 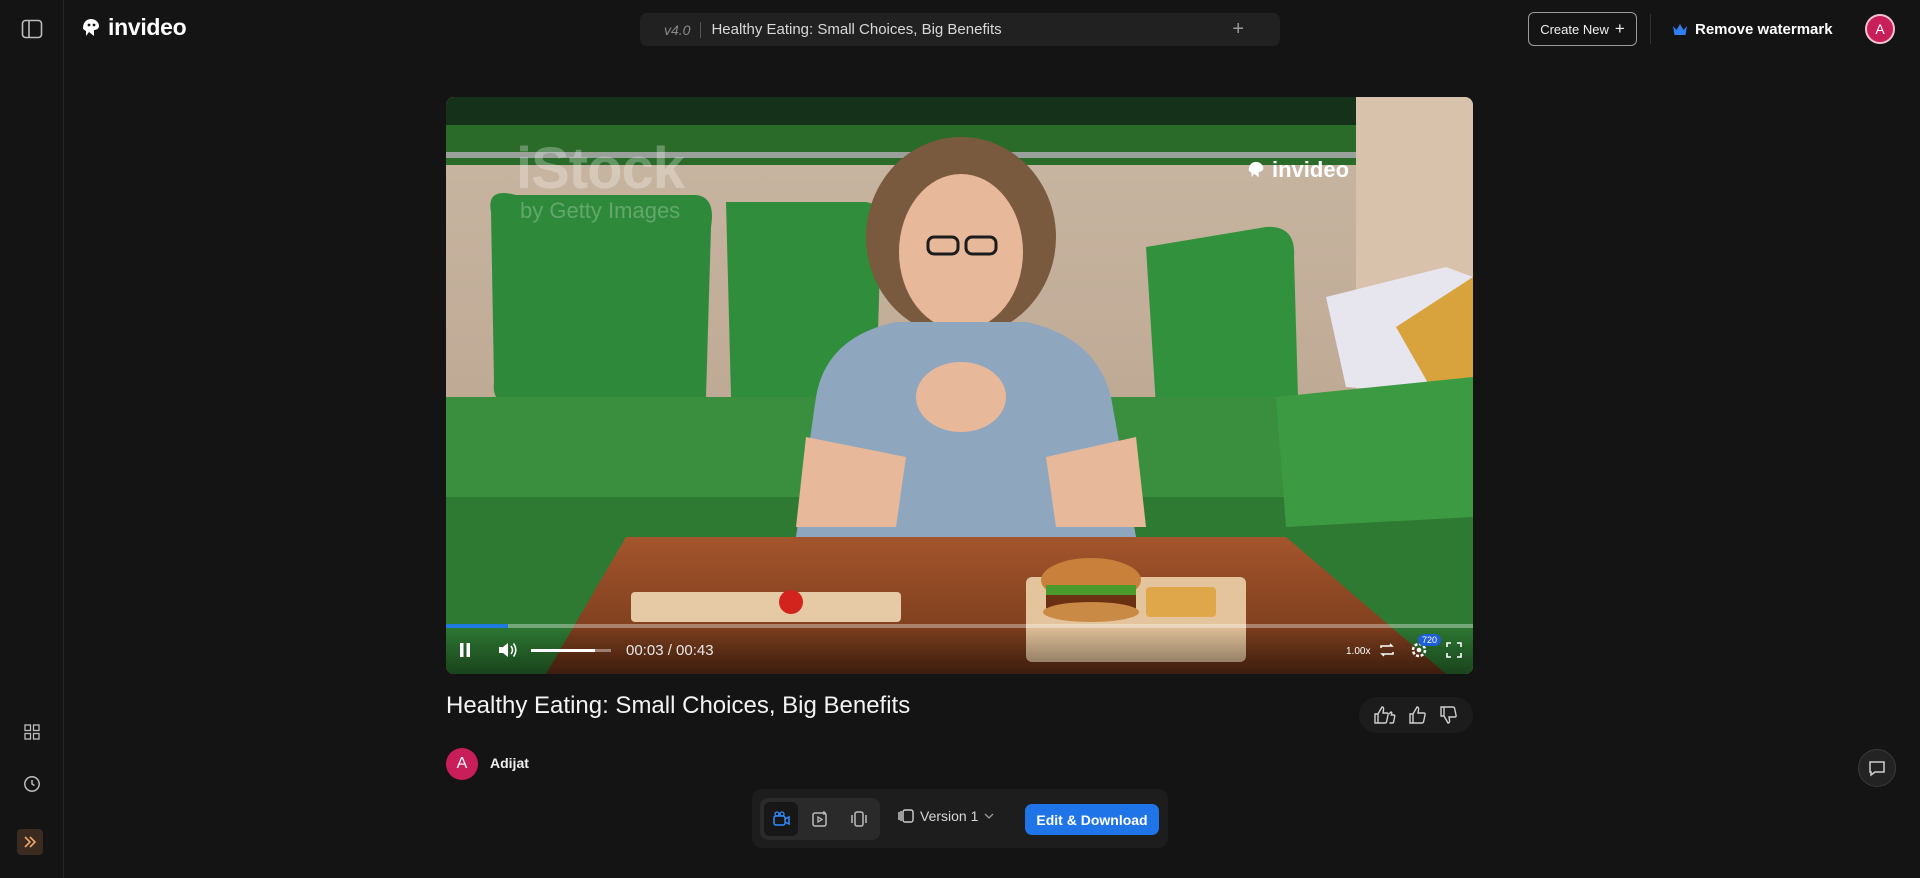 I want to click on getty-watermark: by Getty Images, so click(x=600, y=210).